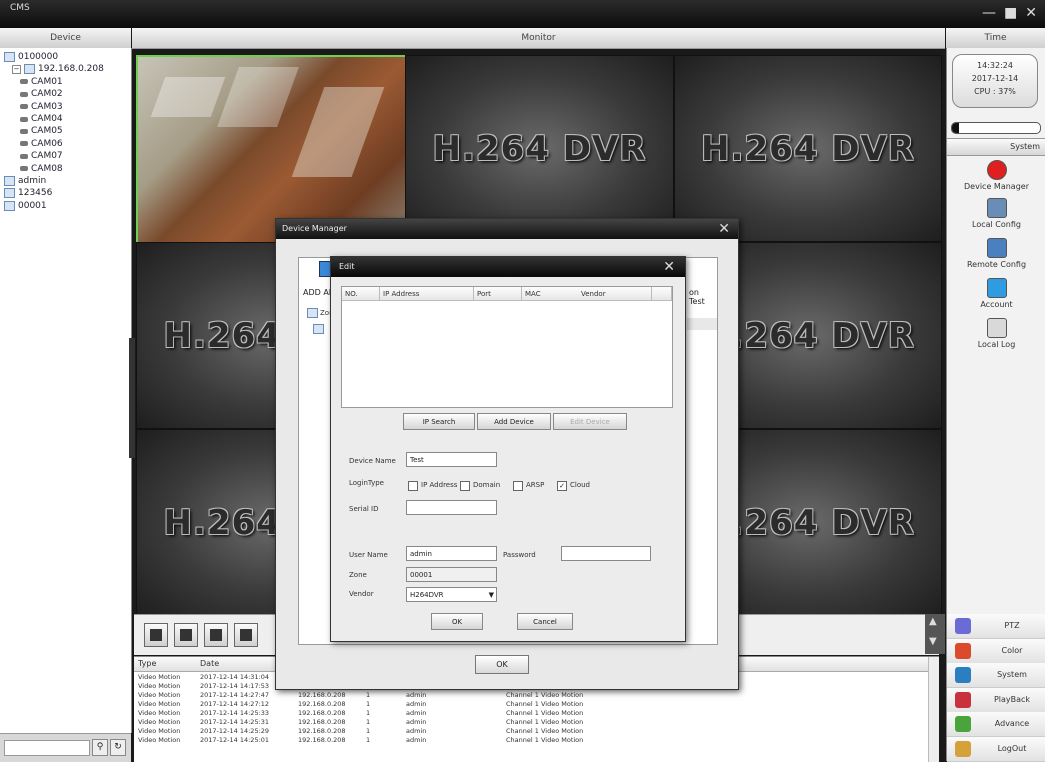 The height and width of the screenshot is (762, 1045). I want to click on log-col-type: Type, so click(147, 663).